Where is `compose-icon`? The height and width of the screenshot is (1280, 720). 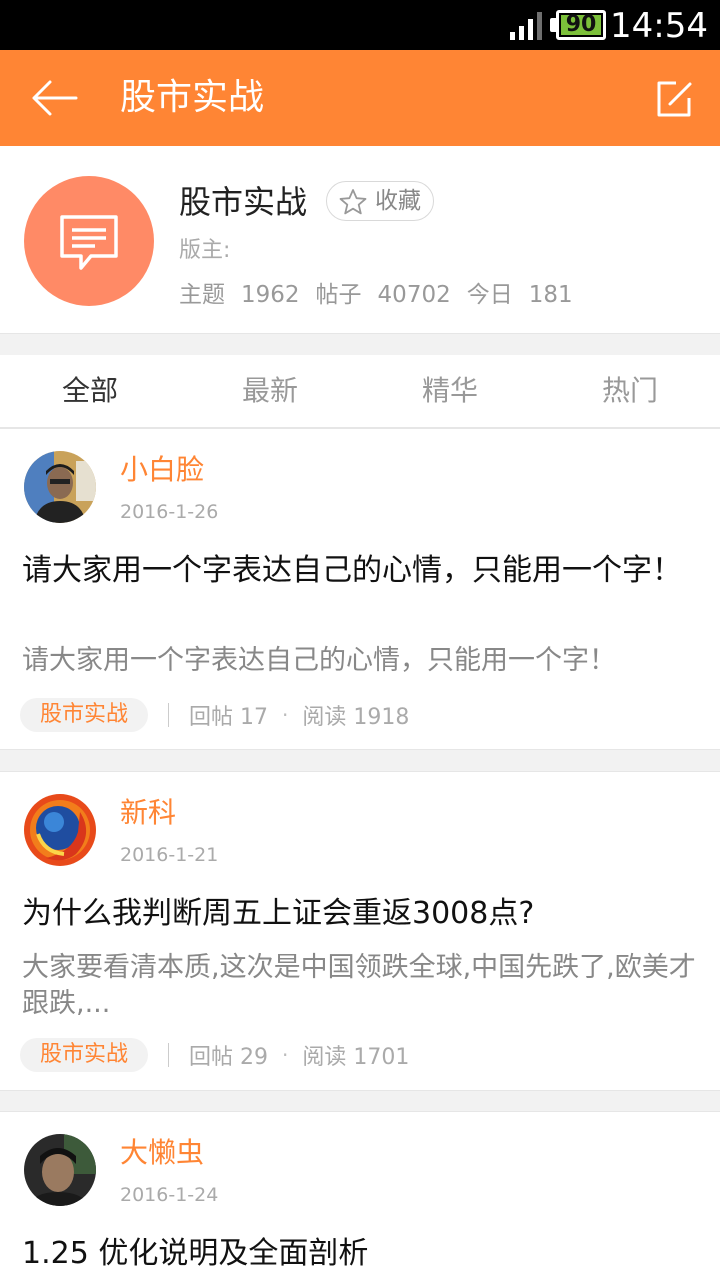
compose-icon is located at coordinates (674, 99).